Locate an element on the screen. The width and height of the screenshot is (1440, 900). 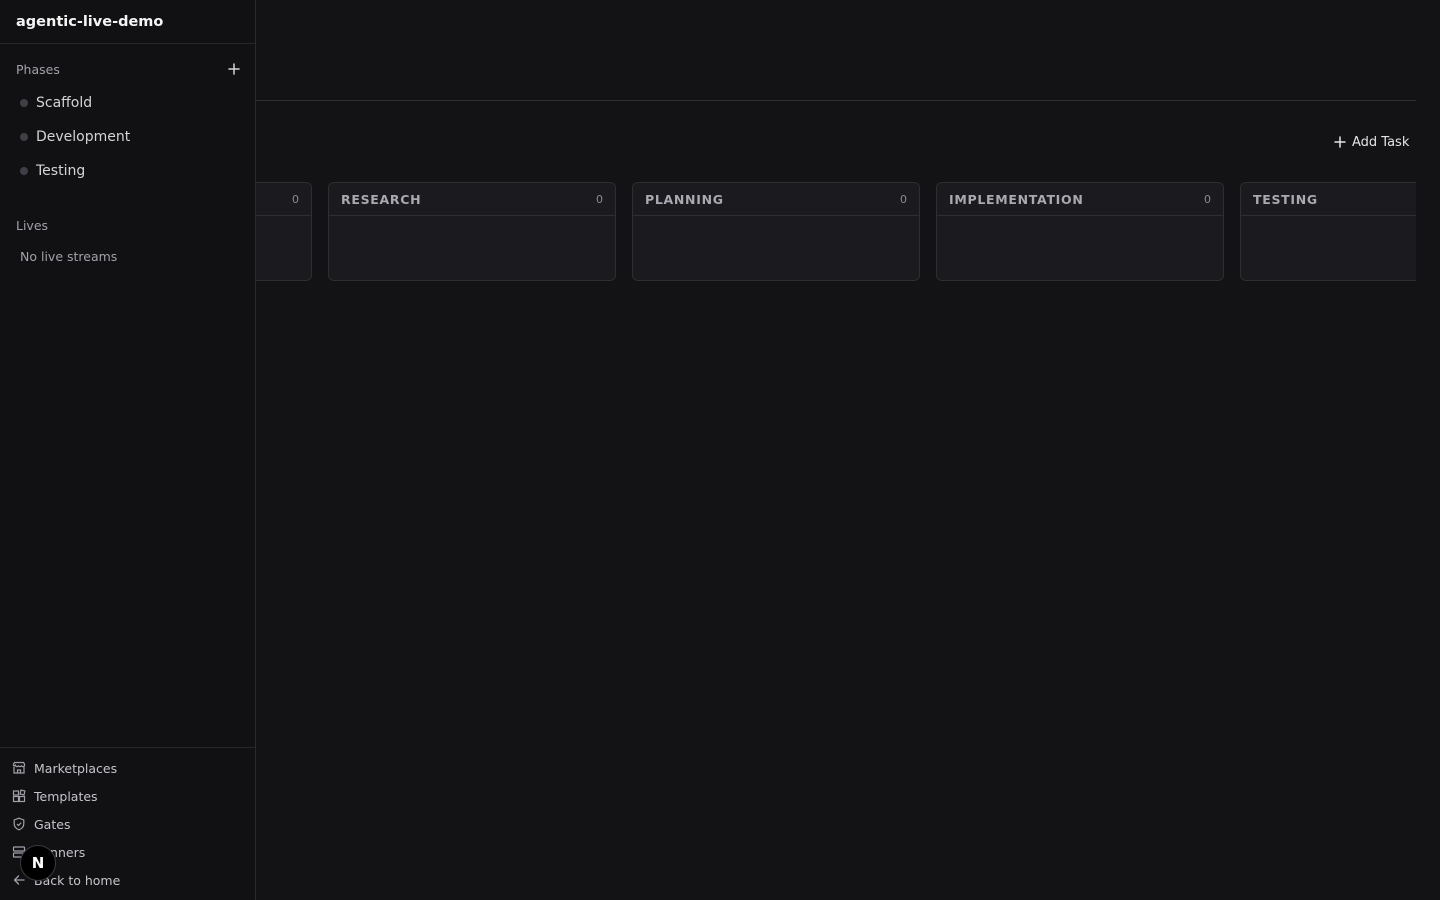
lives-label: Lives is located at coordinates (32, 225).